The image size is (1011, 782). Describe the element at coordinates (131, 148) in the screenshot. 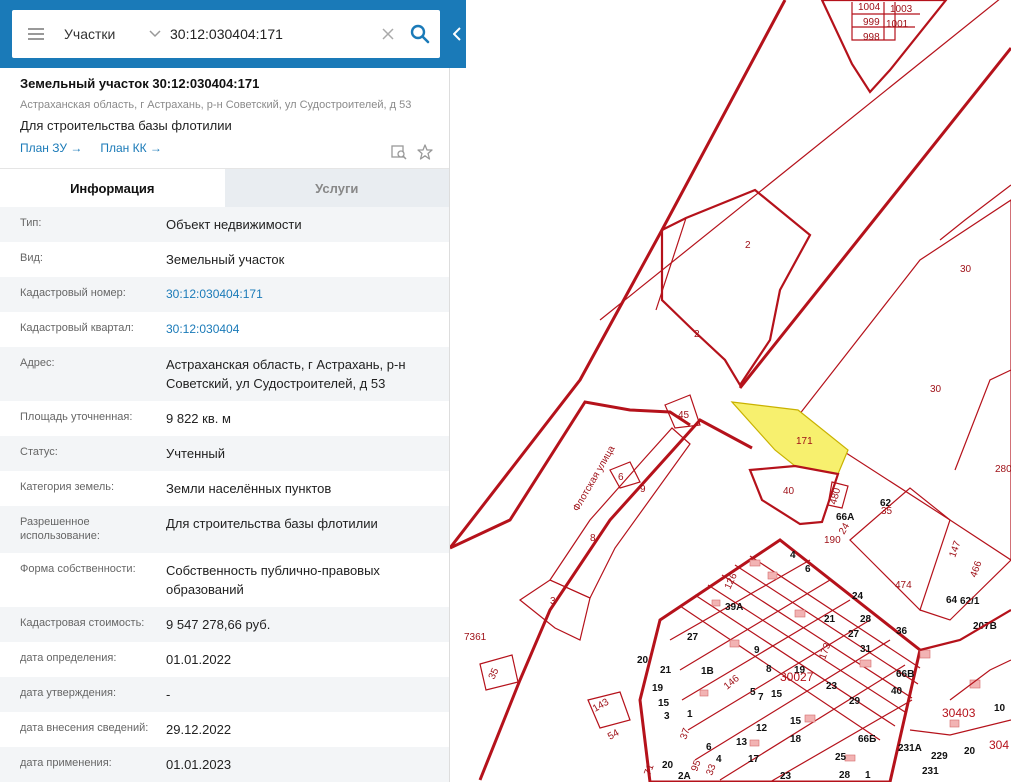

I see `plan-kk-link: План КК →` at that location.